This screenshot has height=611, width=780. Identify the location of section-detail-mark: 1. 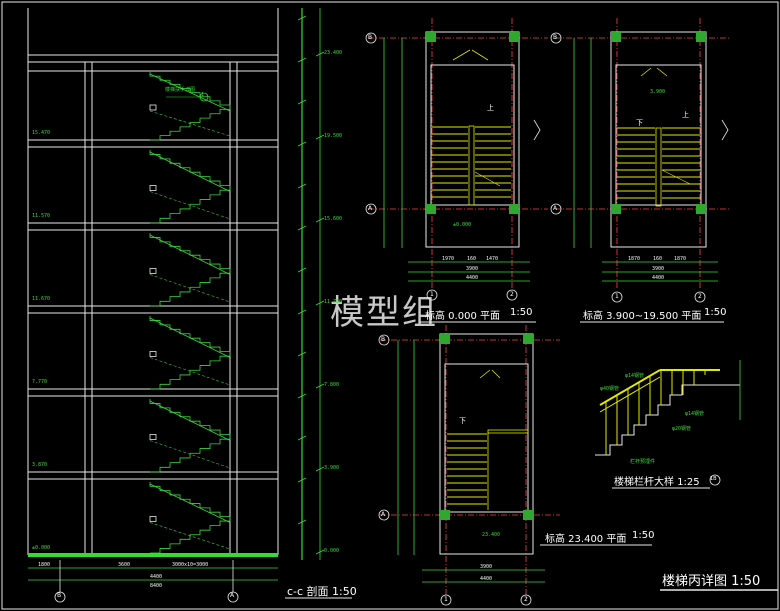
(203, 95).